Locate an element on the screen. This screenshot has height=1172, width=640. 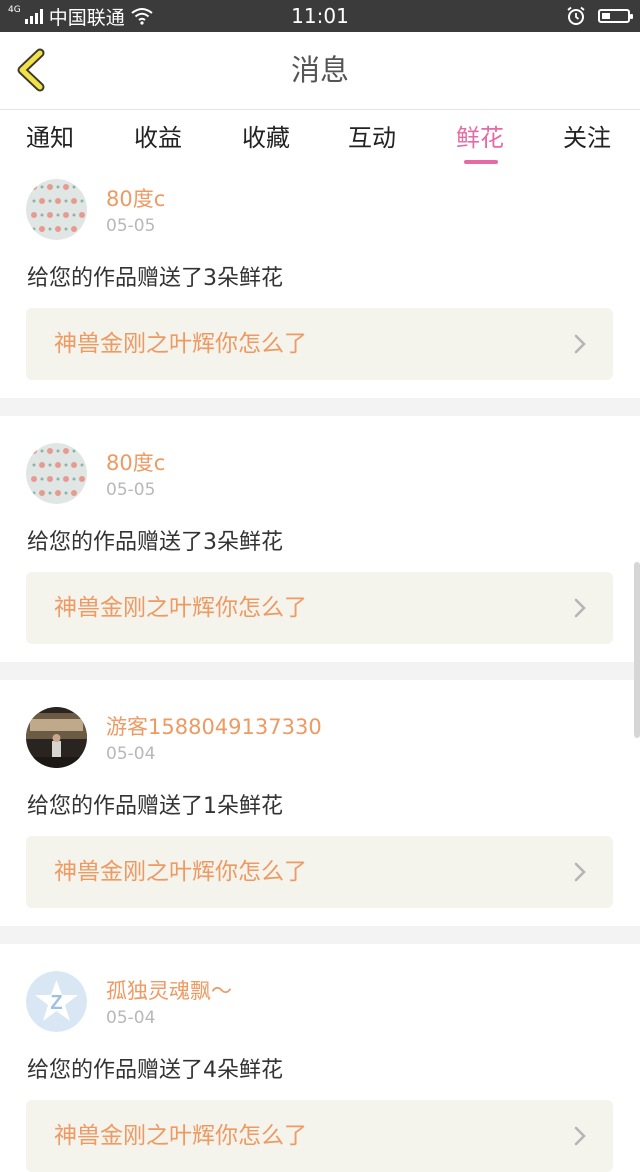
tab-bar: 通知 收益 收藏 互动 鲜花 关注 is located at coordinates (320, 140).